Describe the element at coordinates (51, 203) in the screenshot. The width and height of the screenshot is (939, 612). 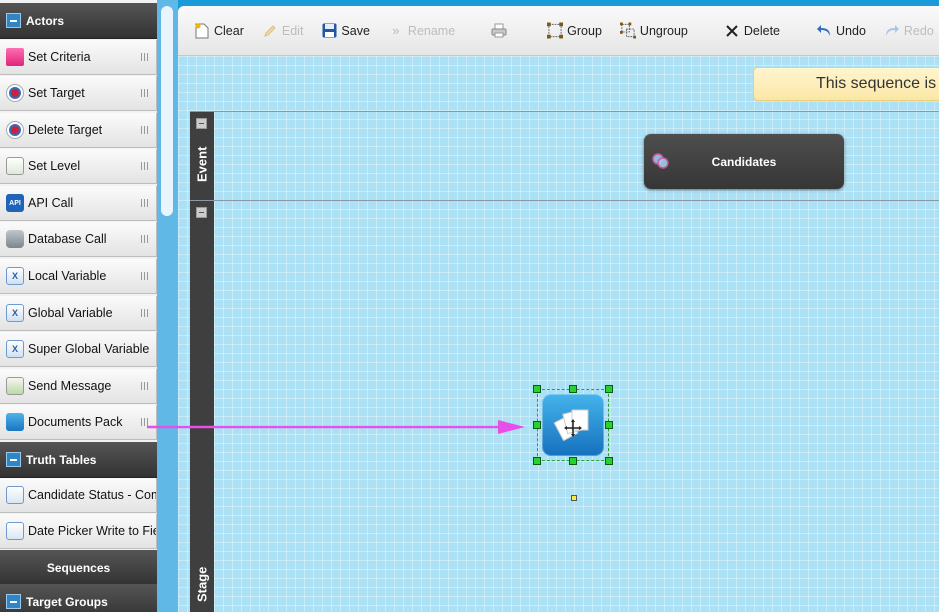
I see `actor-label: API Call` at that location.